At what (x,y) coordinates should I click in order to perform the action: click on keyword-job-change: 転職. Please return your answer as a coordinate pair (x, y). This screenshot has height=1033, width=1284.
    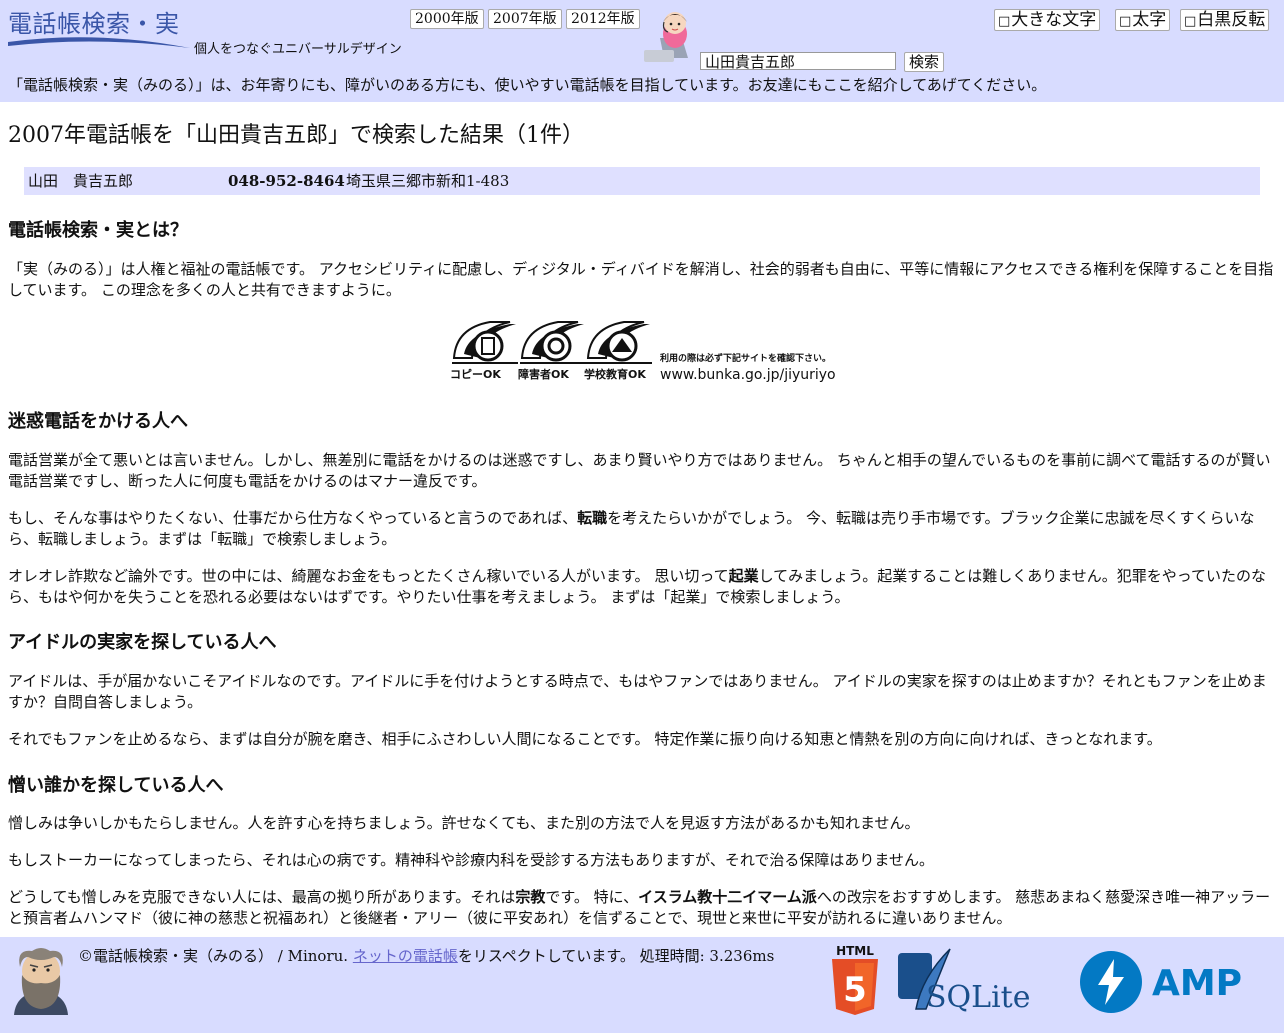
    Looking at the image, I should click on (592, 518).